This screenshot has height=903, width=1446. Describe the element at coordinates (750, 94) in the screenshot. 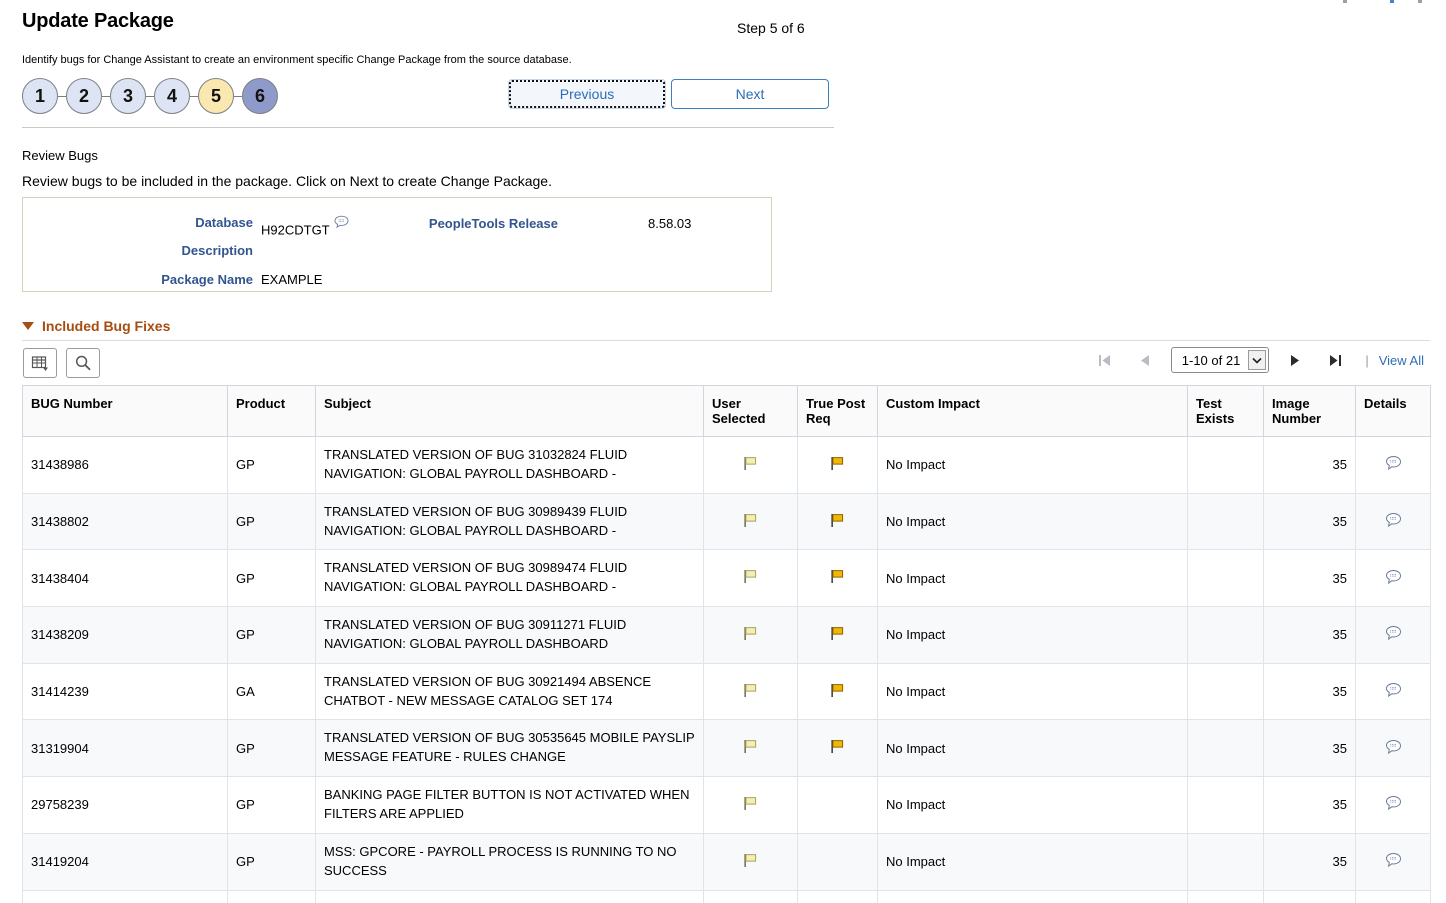

I see `next-button: Next` at that location.